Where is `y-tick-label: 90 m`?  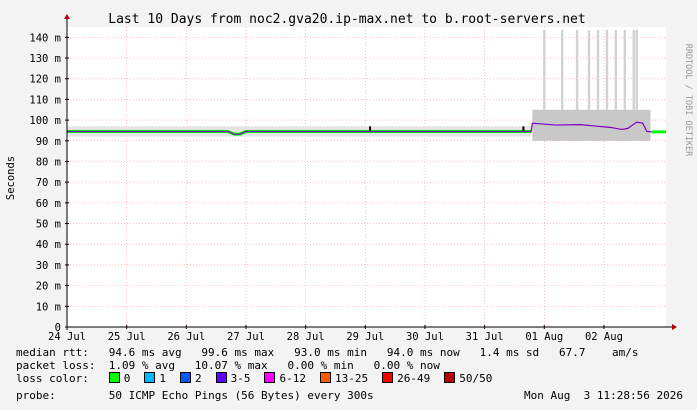 y-tick-label: 90 m is located at coordinates (48, 142).